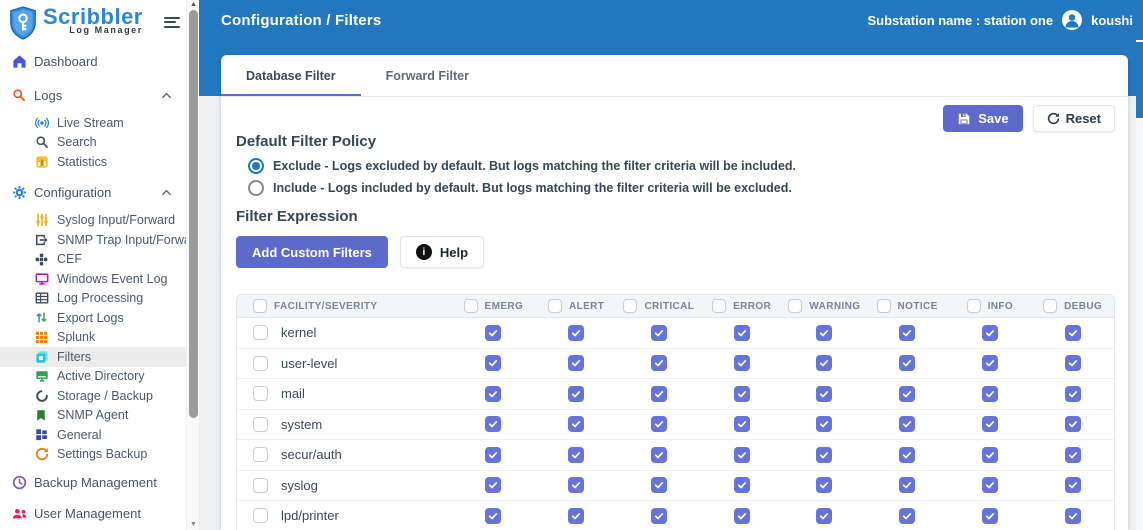 This screenshot has width=1143, height=530. What do you see at coordinates (93, 162) in the screenshot?
I see `sidebar-item-statistics: Statistics` at bounding box center [93, 162].